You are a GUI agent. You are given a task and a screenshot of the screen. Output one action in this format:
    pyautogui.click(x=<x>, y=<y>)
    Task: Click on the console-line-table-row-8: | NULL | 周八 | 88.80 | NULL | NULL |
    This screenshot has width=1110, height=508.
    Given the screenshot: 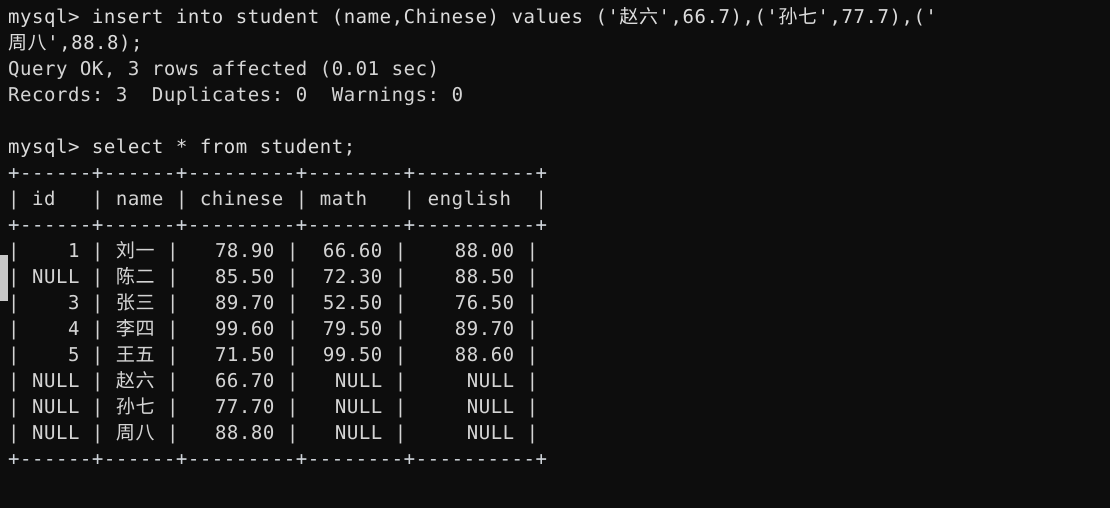 What is the action you would take?
    pyautogui.click(x=273, y=433)
    